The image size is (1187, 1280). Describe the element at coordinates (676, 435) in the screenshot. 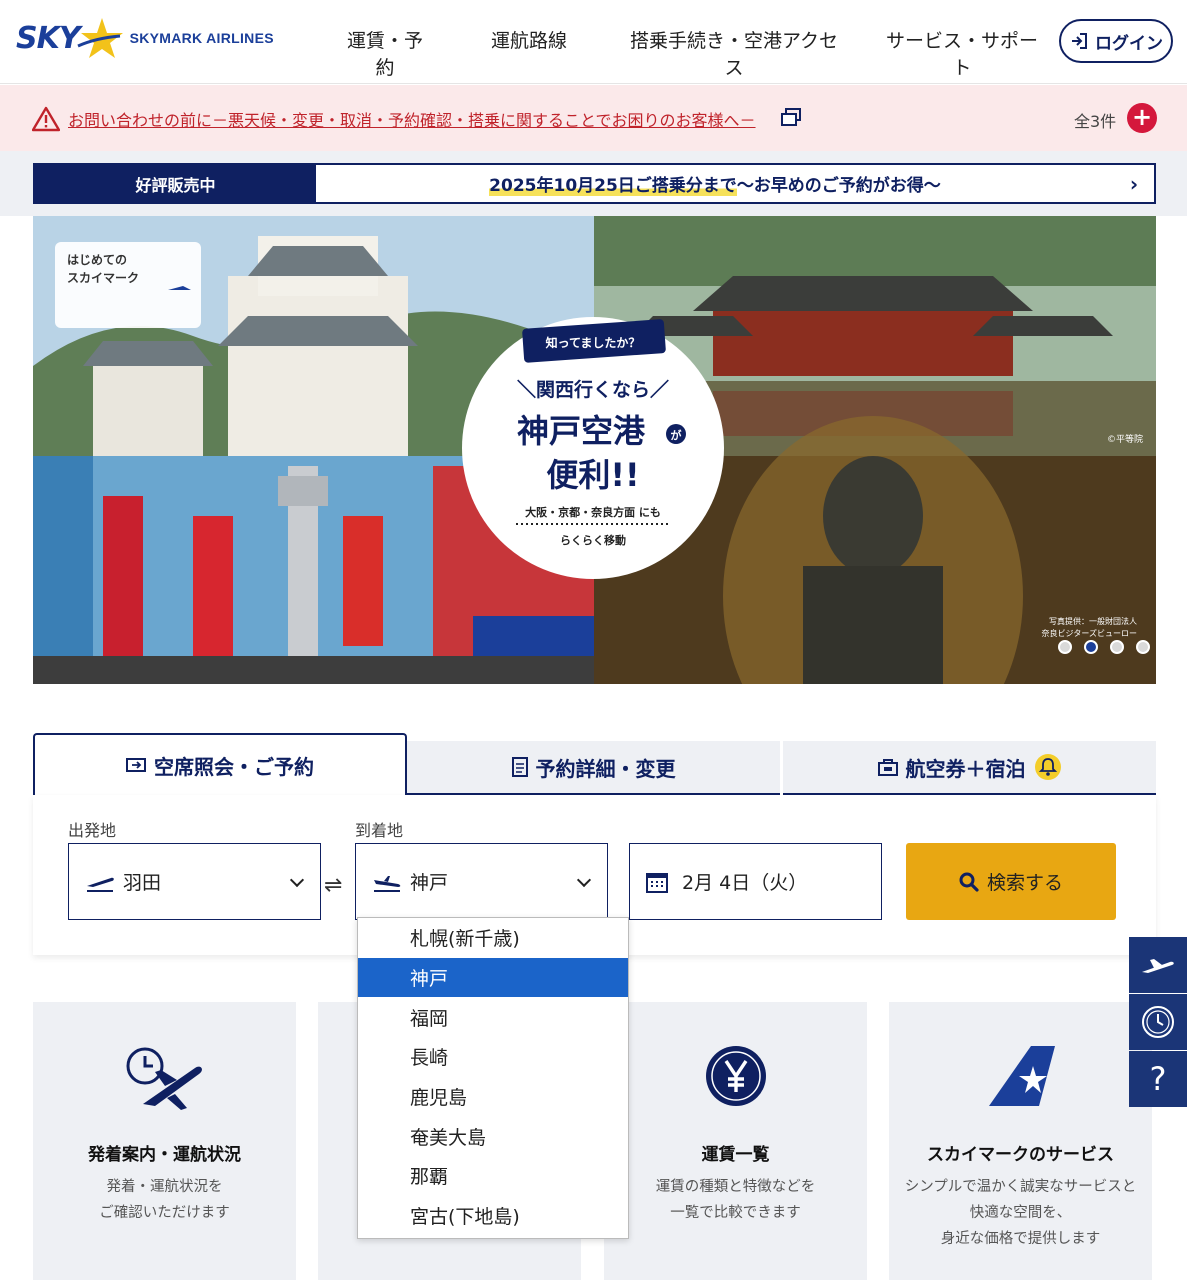

I see `hero-line2-particle: が` at that location.